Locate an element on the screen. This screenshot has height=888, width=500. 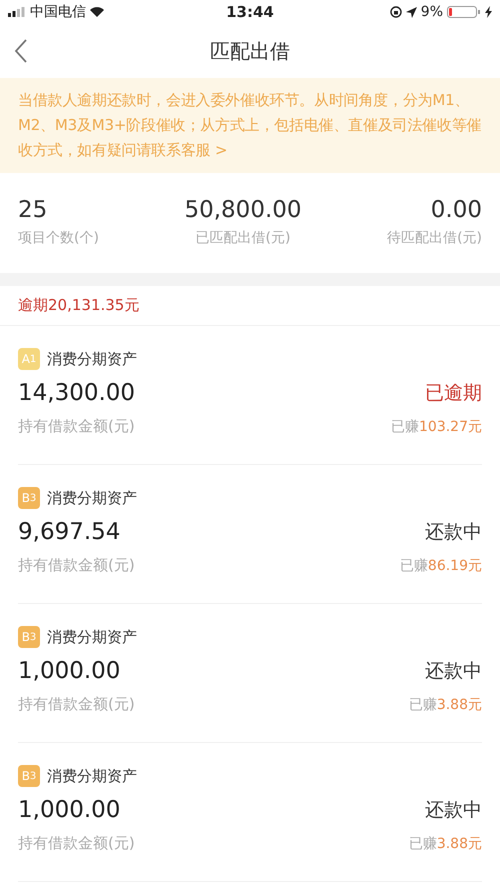
signal-icon is located at coordinates (17, 12).